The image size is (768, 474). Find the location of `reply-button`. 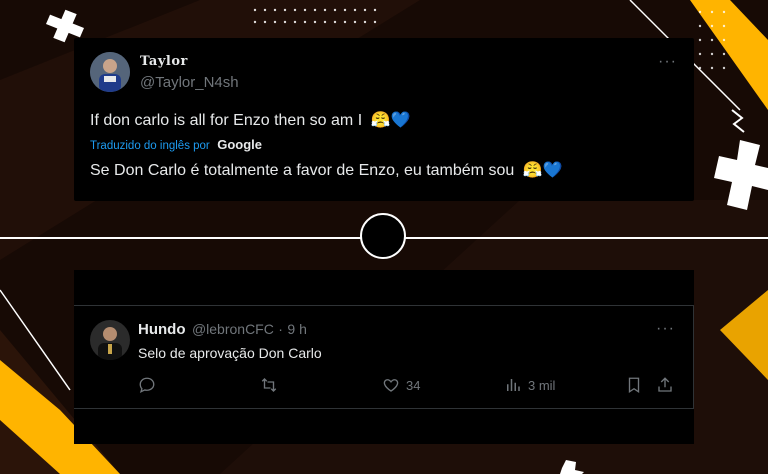

reply-button is located at coordinates (150, 385).